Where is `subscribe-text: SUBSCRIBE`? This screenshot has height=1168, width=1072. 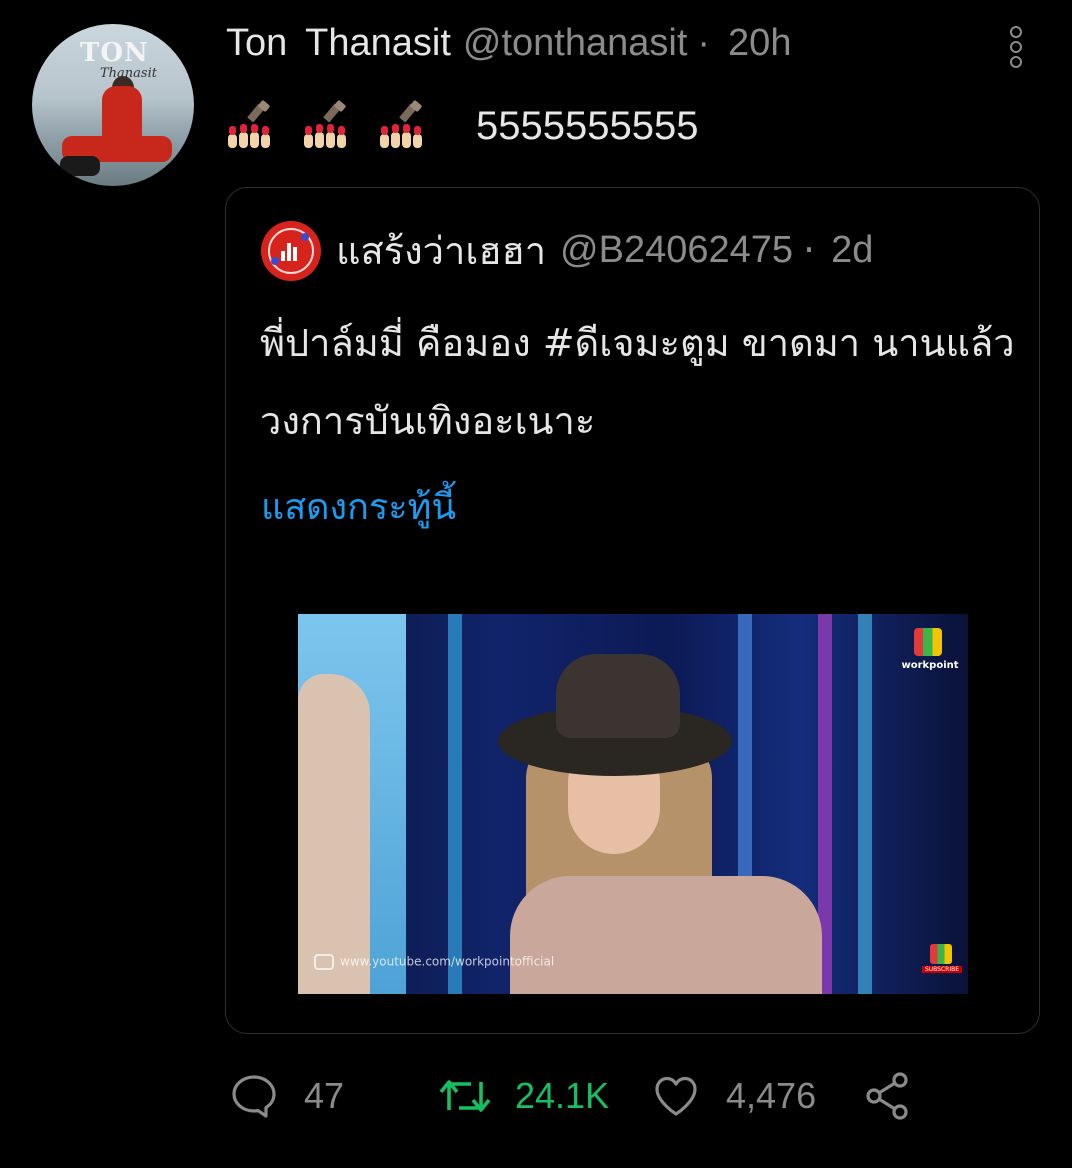 subscribe-text: SUBSCRIBE is located at coordinates (942, 969).